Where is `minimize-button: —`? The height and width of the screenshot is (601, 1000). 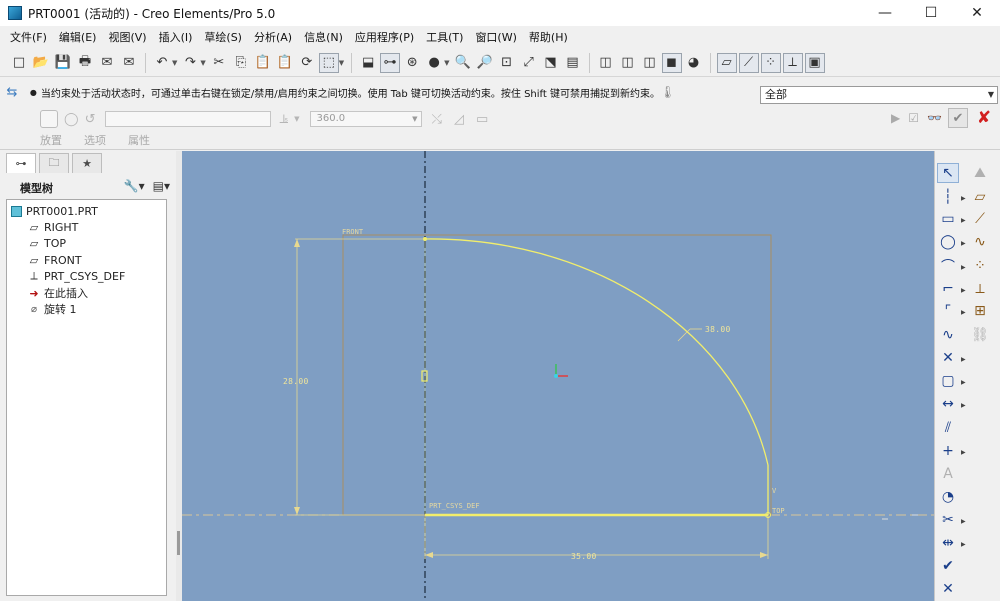 minimize-button: — is located at coordinates (885, 13).